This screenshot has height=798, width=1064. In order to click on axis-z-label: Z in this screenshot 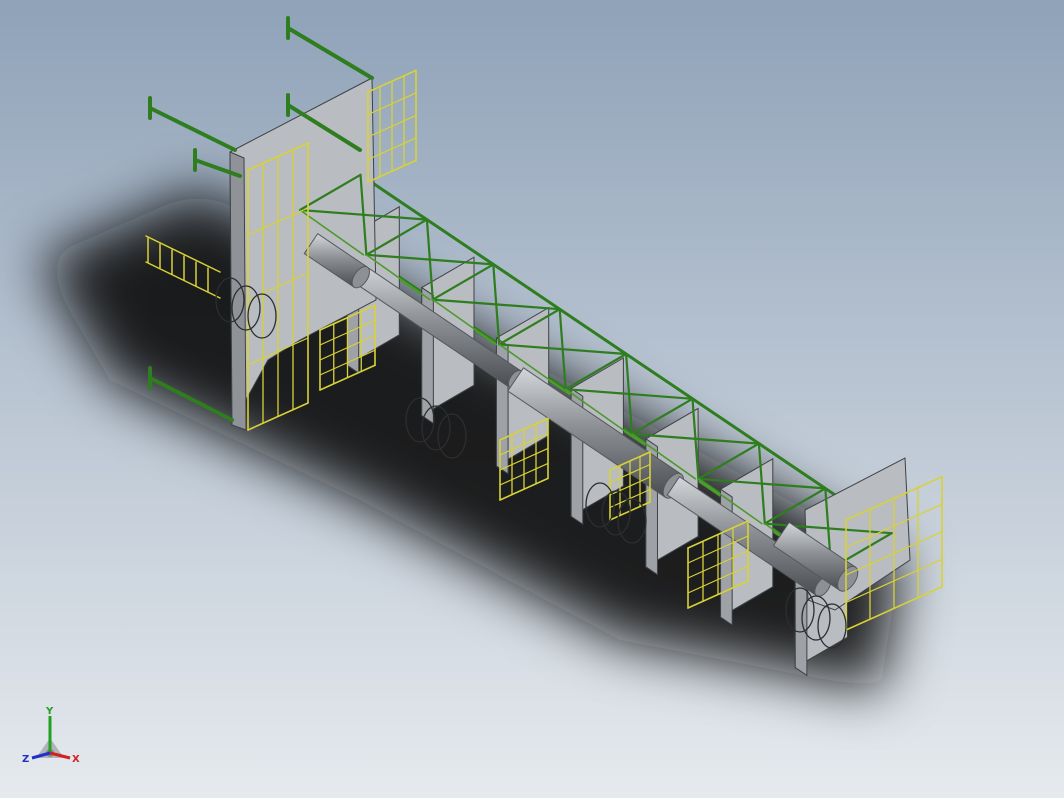, I will do `click(25, 759)`.